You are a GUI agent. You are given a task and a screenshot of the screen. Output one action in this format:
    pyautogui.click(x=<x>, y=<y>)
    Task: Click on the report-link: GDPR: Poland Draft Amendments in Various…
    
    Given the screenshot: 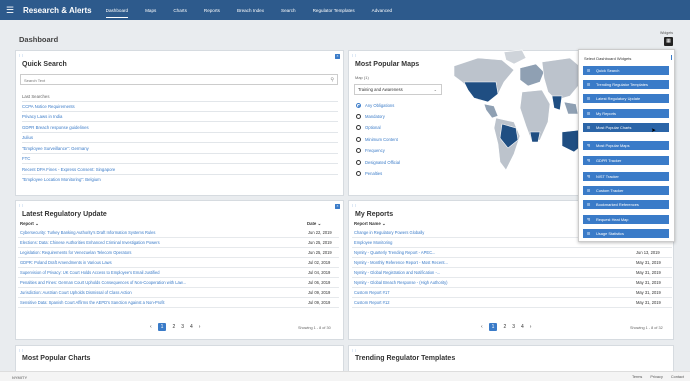 What is the action you would take?
    pyautogui.click(x=66, y=262)
    